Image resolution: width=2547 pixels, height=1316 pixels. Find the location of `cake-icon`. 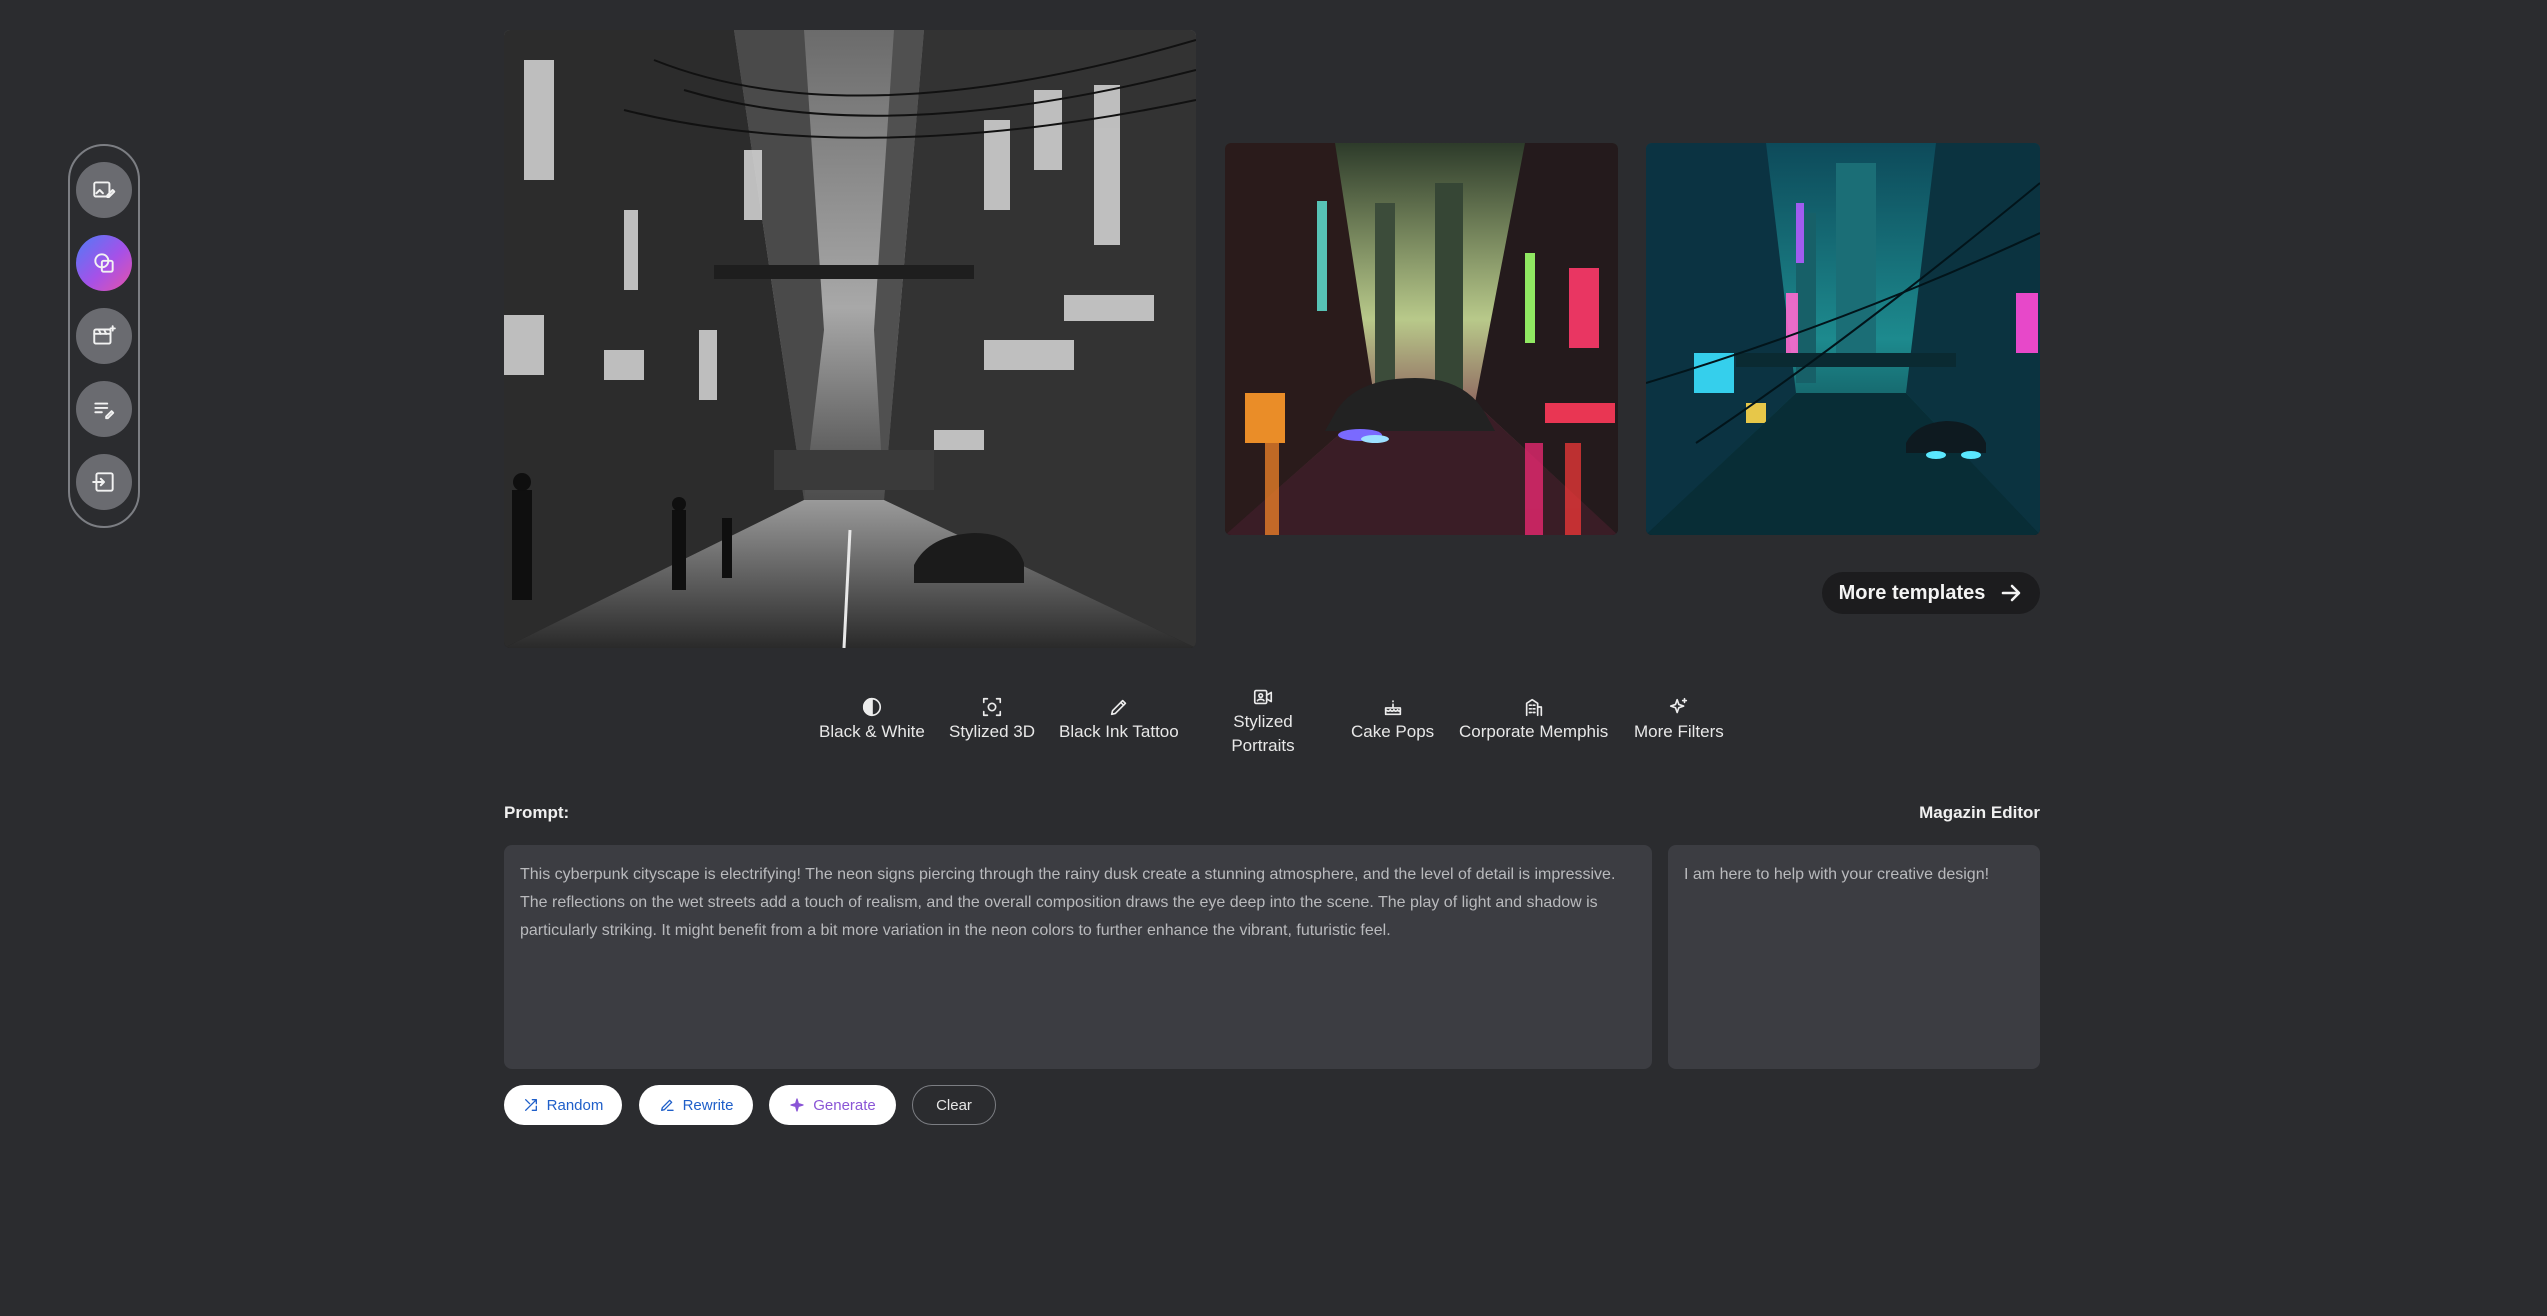

cake-icon is located at coordinates (1392, 708).